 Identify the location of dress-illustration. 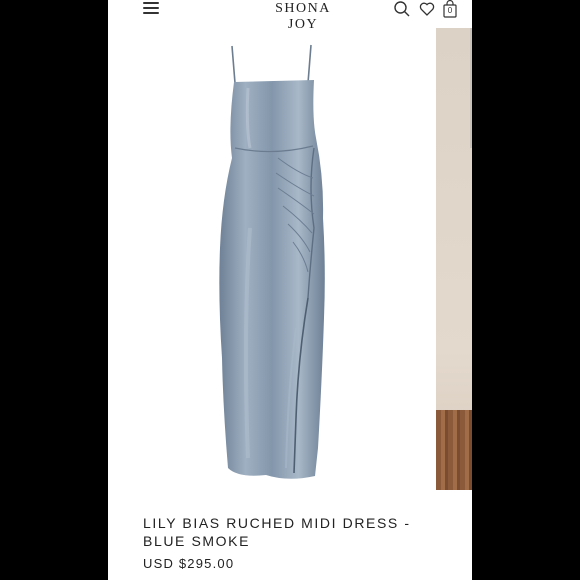
(272, 261).